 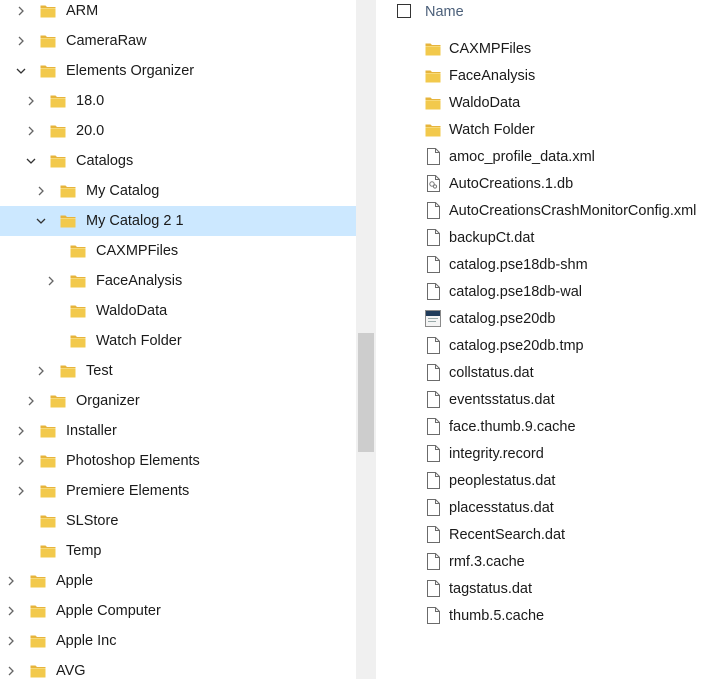 What do you see at coordinates (543, 615) in the screenshot?
I see `file-list-item: thumb.5.cache` at bounding box center [543, 615].